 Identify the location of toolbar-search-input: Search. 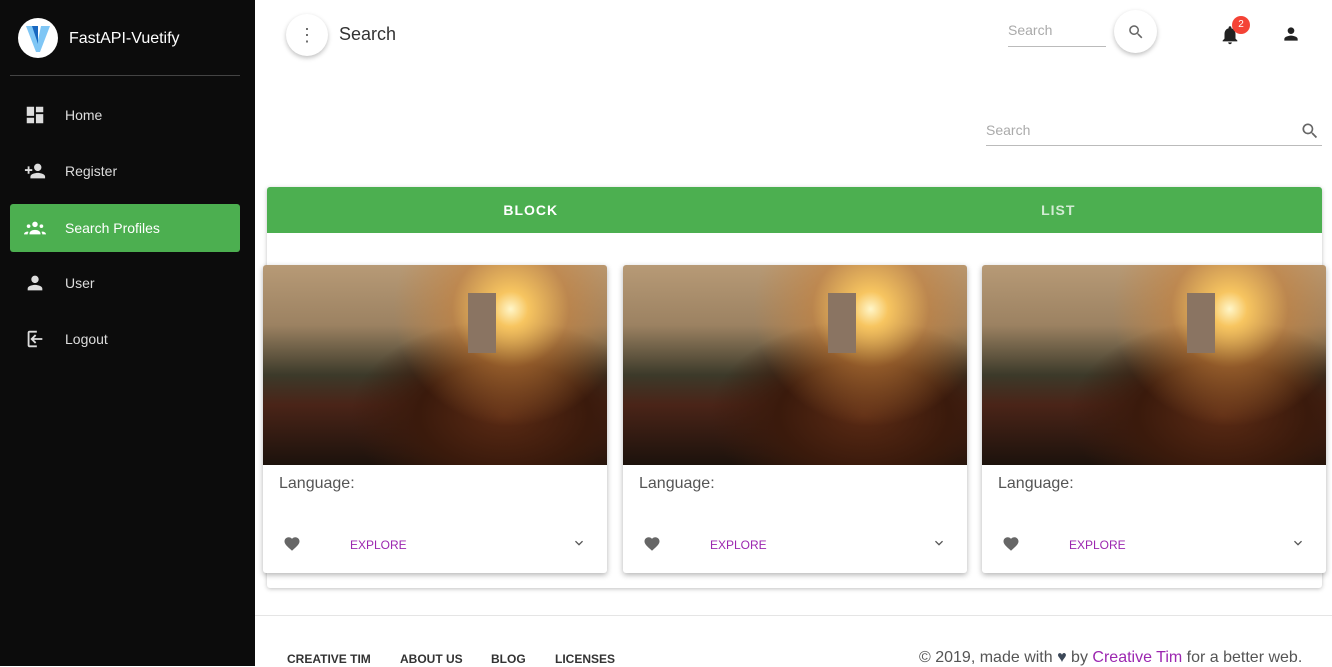
(1057, 34).